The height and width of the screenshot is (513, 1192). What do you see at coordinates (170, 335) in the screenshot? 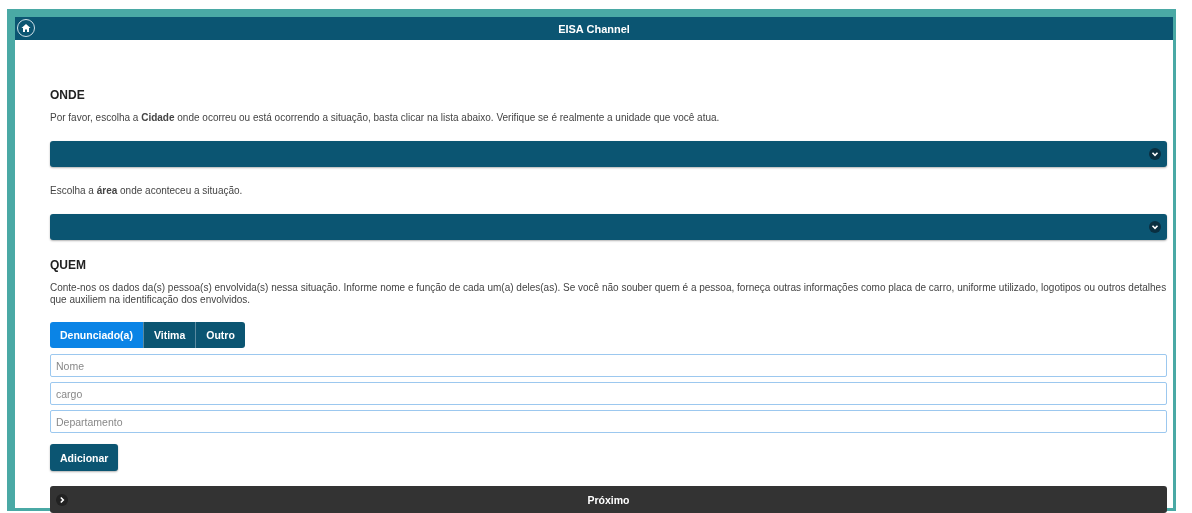
I see `person-tab: Vitima` at bounding box center [170, 335].